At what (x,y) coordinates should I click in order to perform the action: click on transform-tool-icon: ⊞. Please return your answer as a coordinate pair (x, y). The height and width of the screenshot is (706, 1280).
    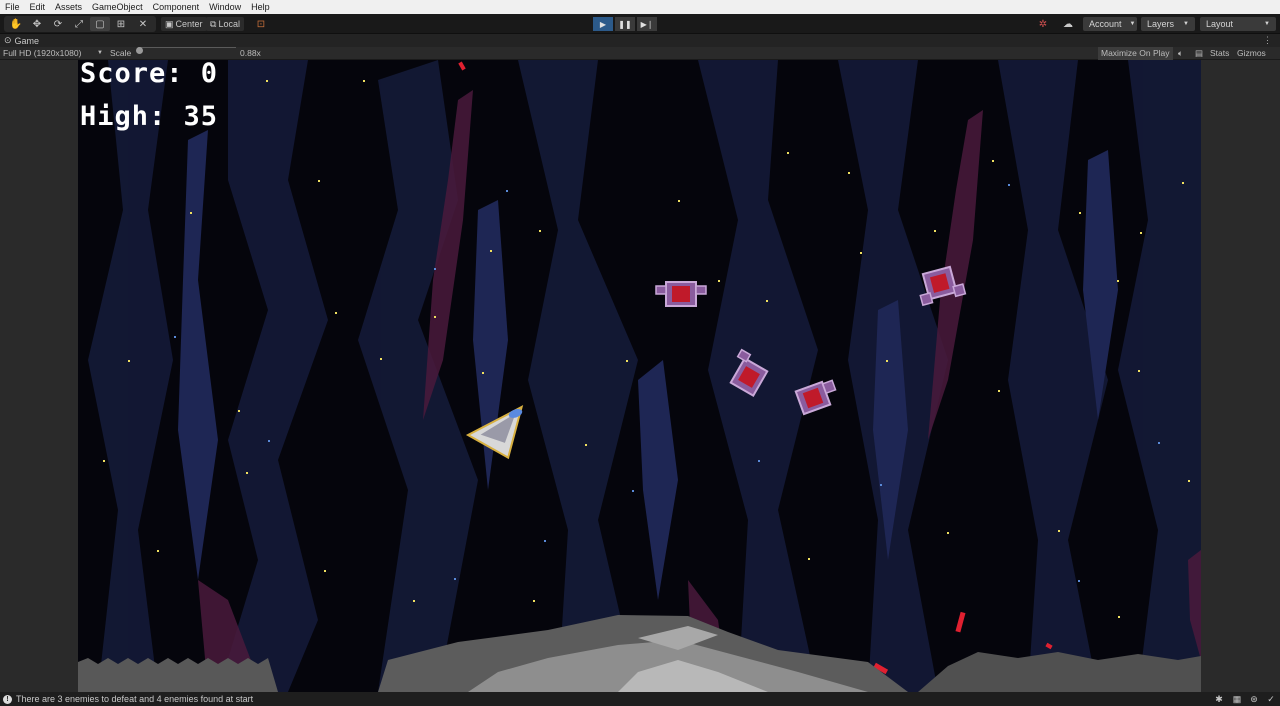
    Looking at the image, I should click on (121, 24).